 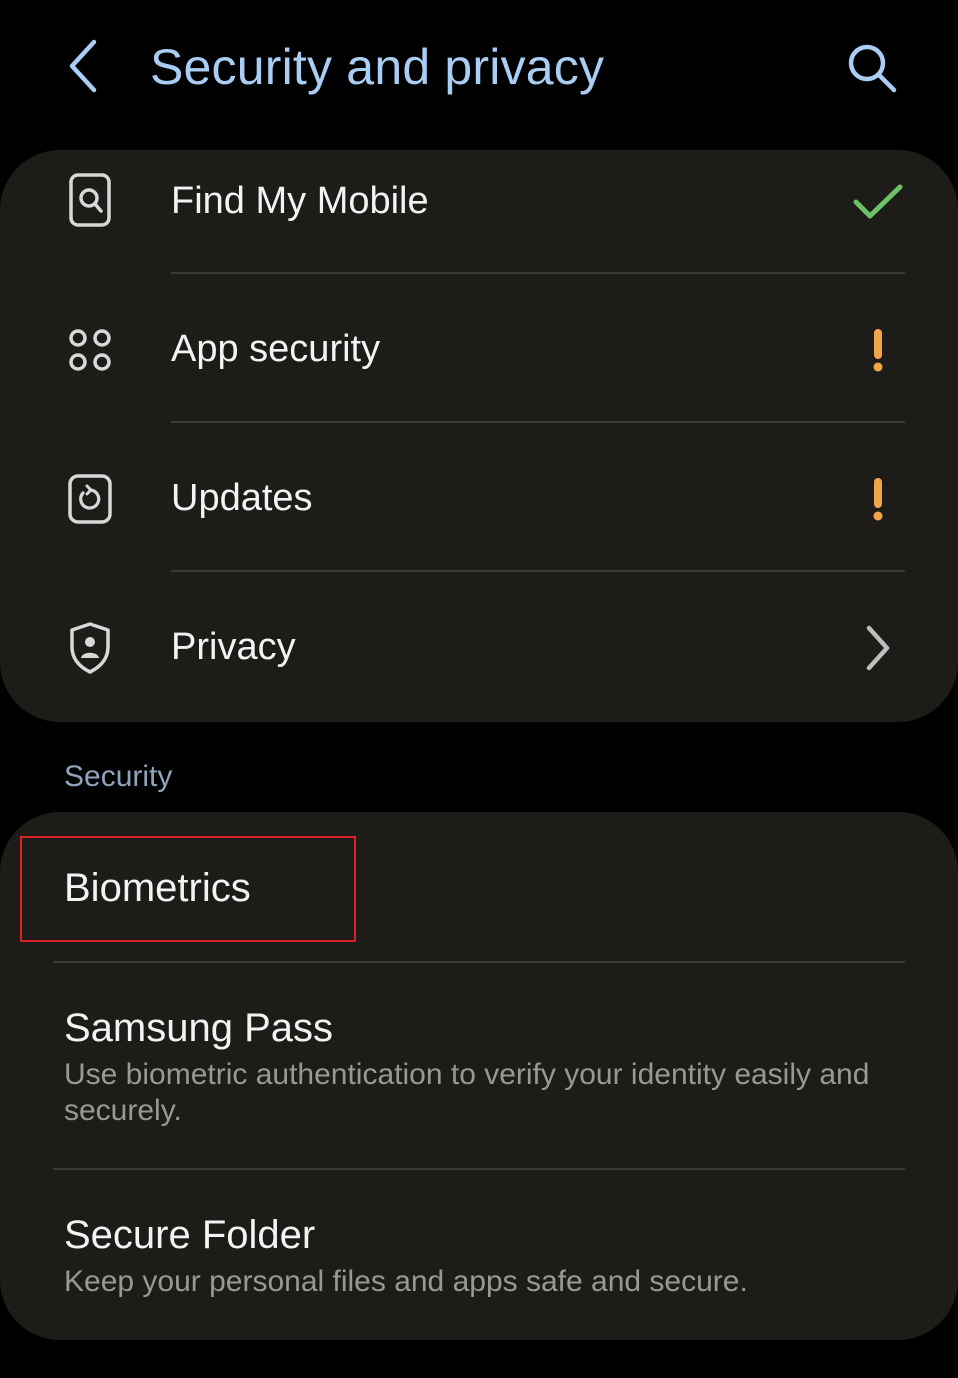 I want to click on search-button, so click(x=872, y=68).